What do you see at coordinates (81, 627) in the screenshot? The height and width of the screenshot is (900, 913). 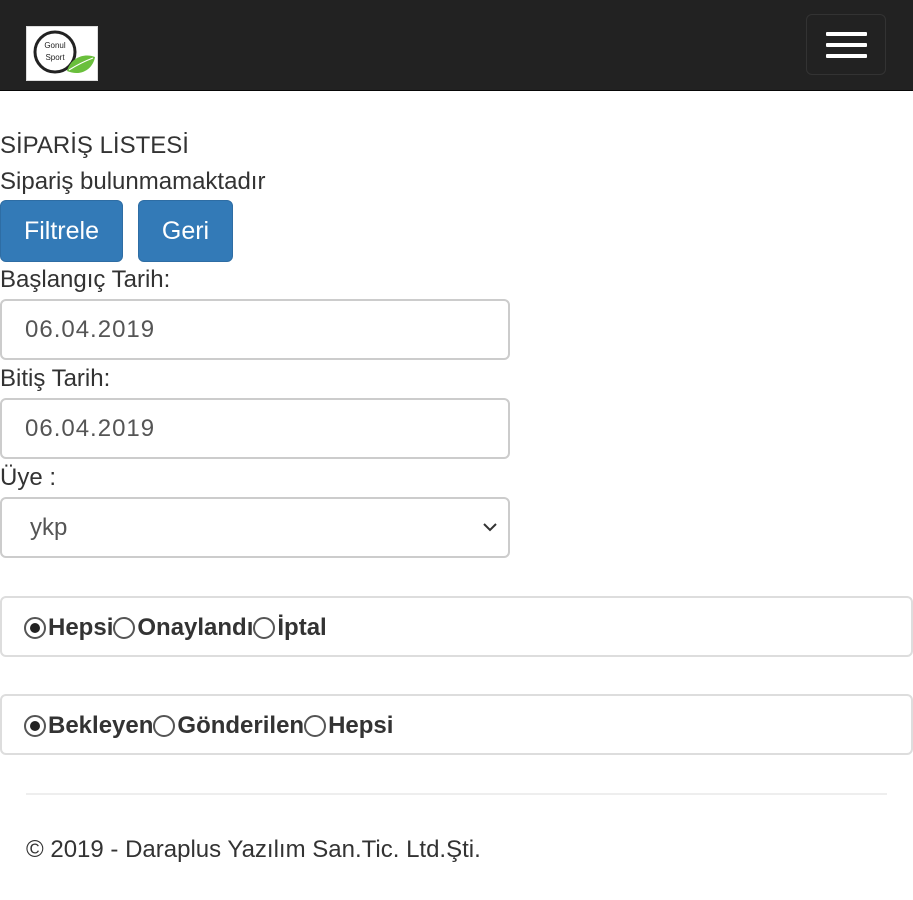 I see `approval-option-label: Hepsi` at bounding box center [81, 627].